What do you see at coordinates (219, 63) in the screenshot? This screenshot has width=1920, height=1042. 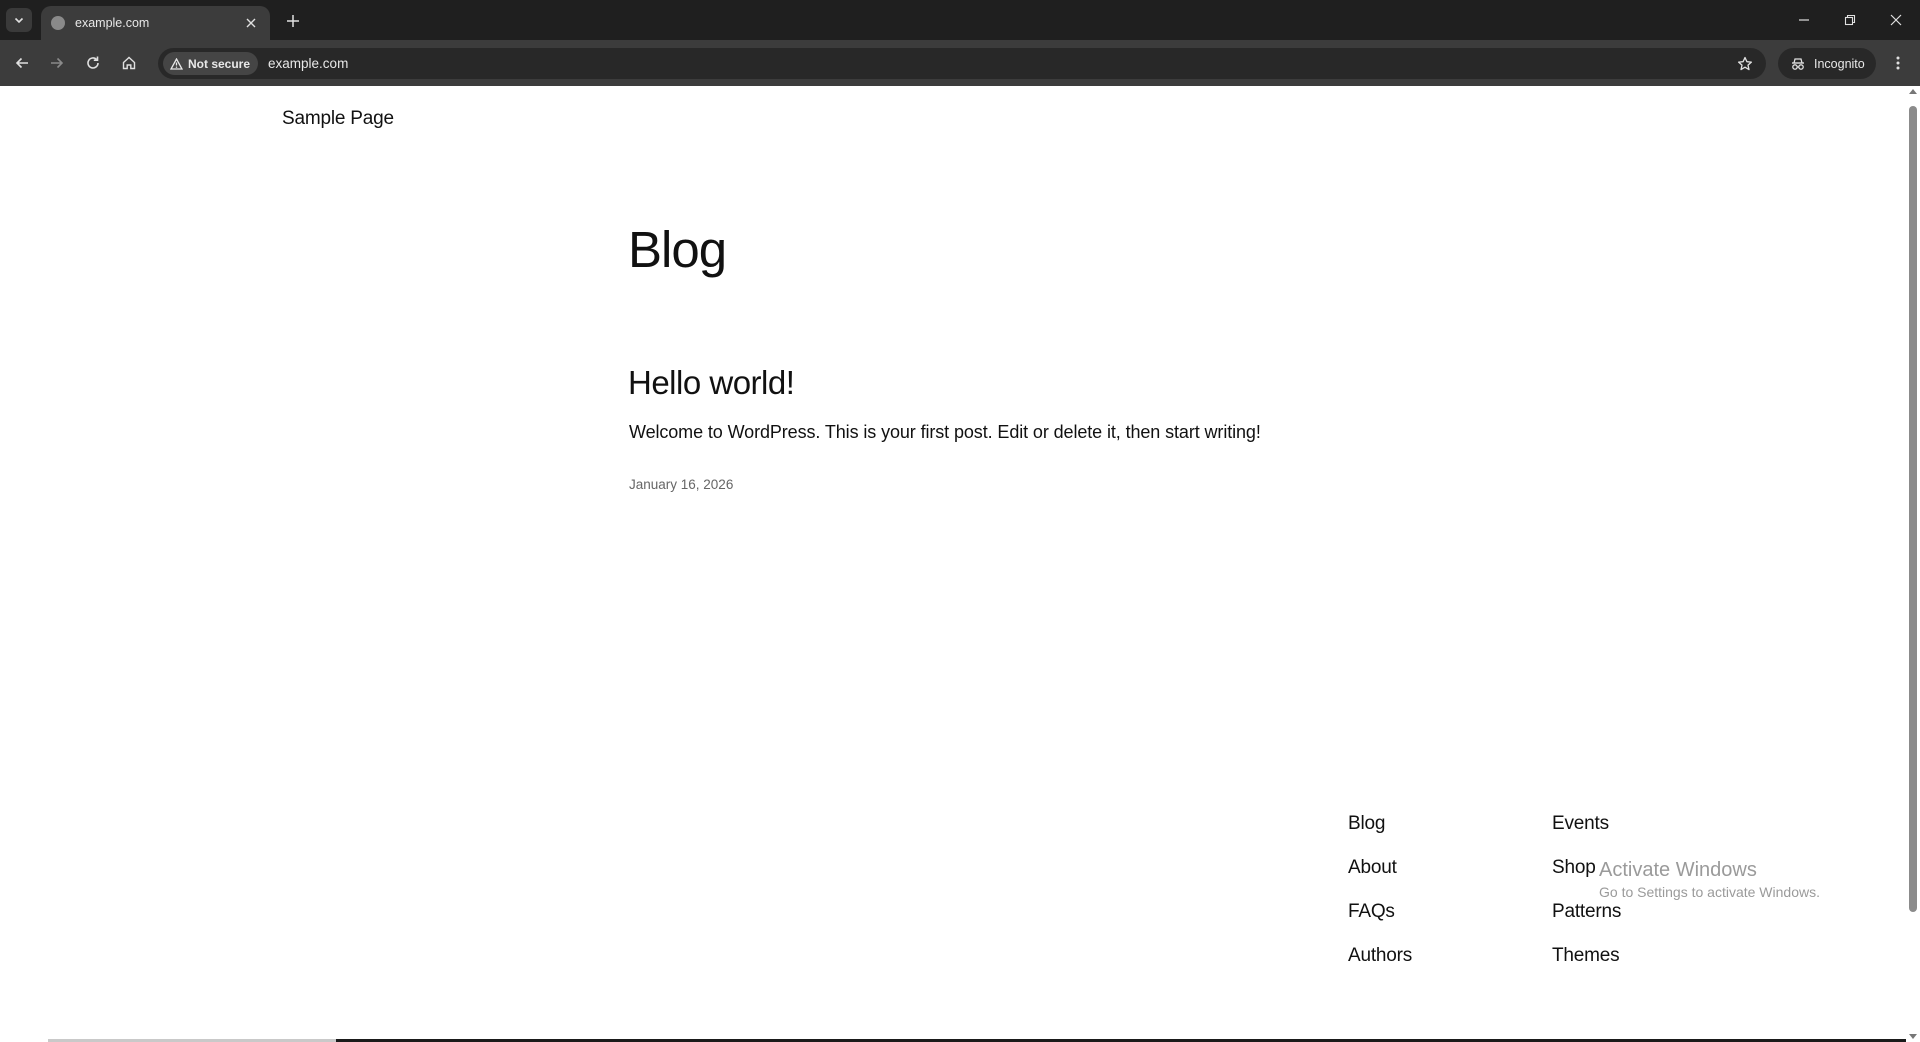 I see `security-label: Not secure` at bounding box center [219, 63].